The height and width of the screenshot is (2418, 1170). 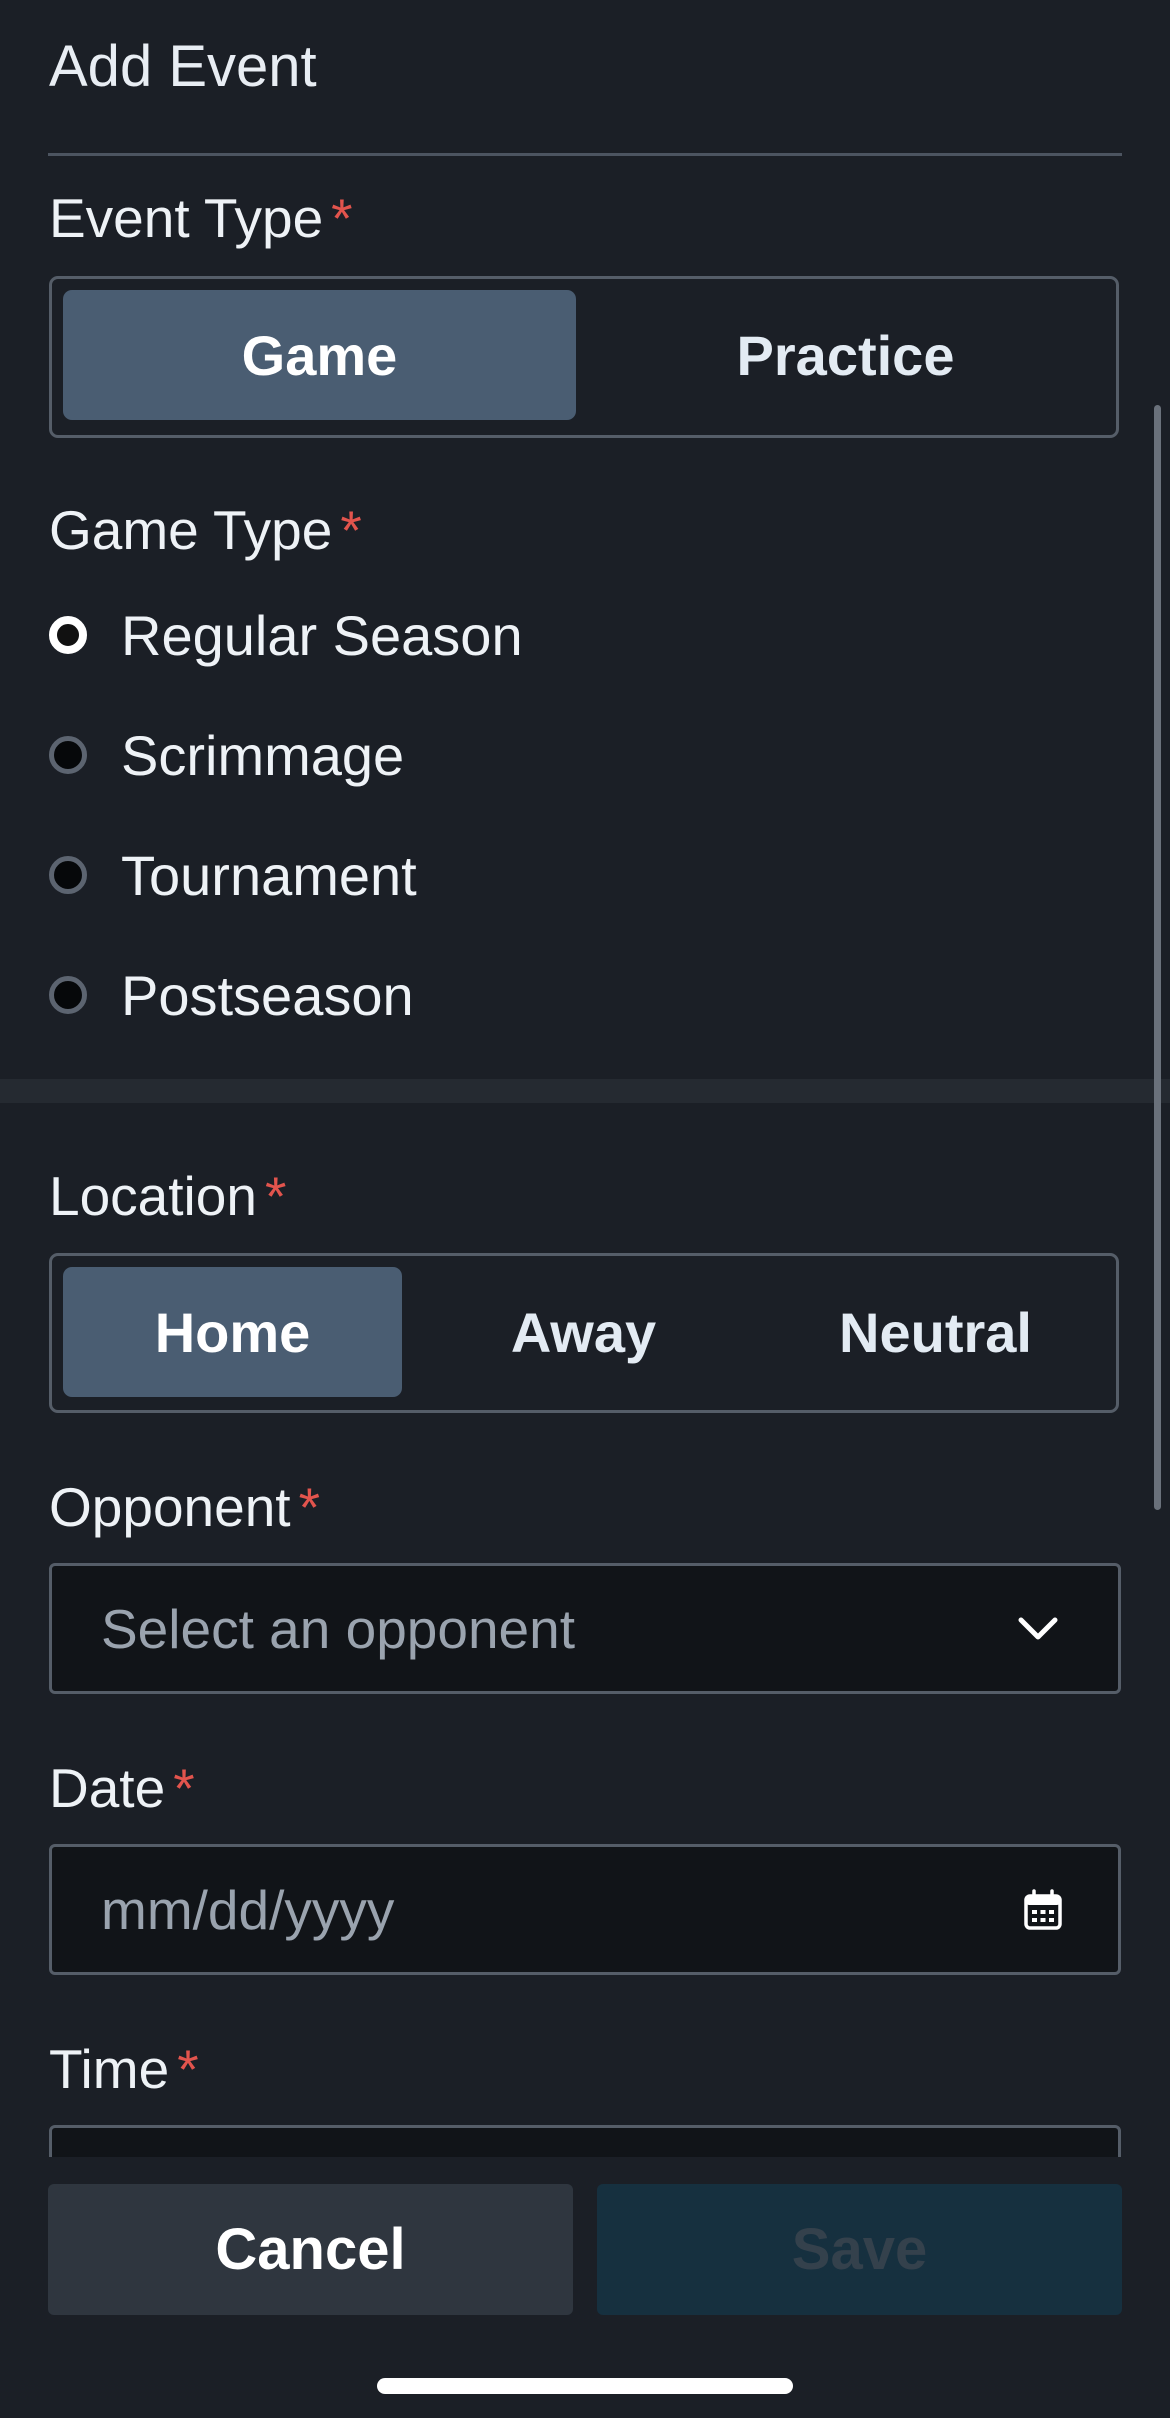 What do you see at coordinates (186, 218) in the screenshot?
I see `event-type-label-text: Event Type` at bounding box center [186, 218].